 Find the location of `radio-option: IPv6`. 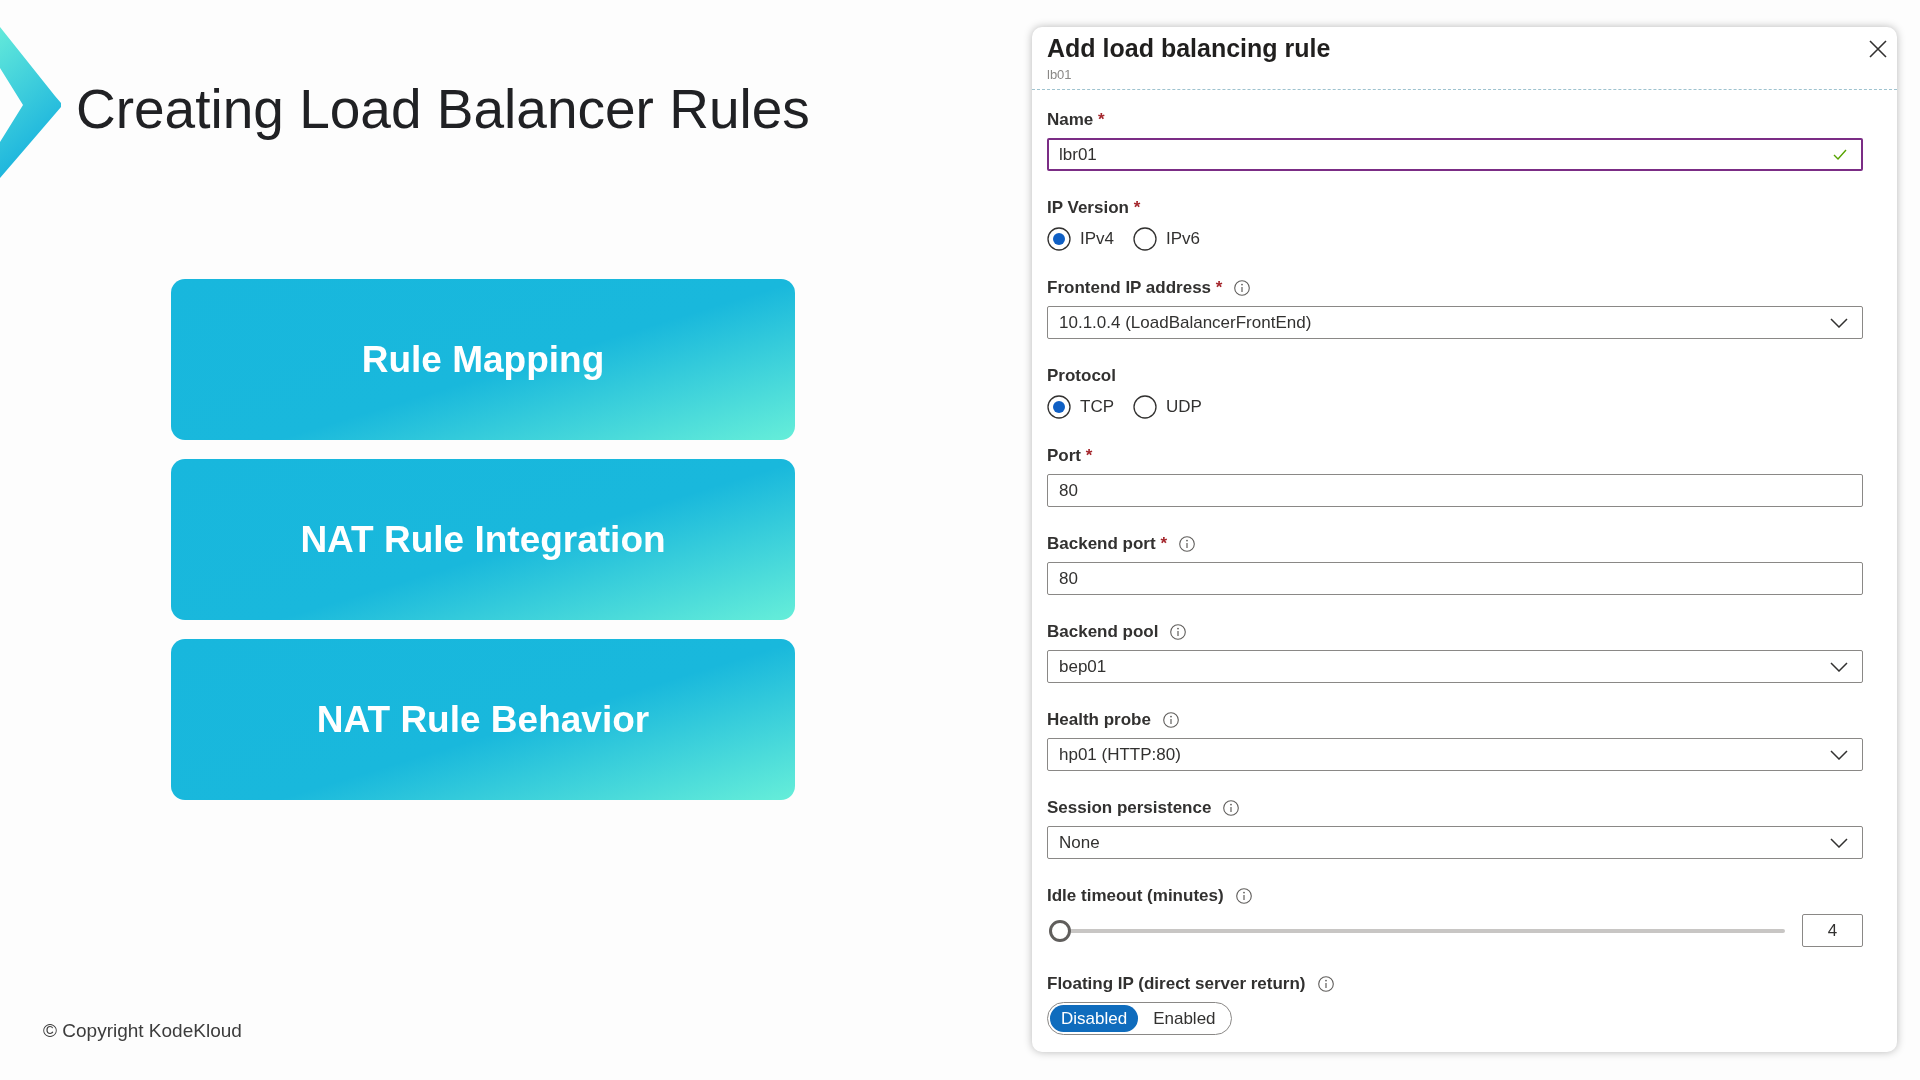

radio-option: IPv6 is located at coordinates (1167, 238).